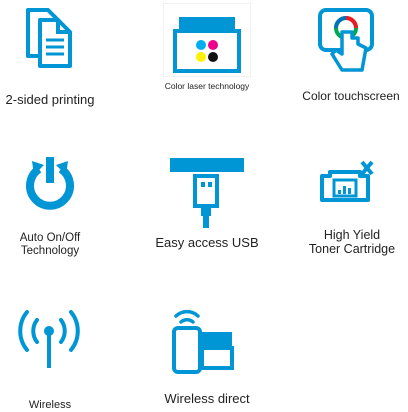 This screenshot has height=412, width=408. I want to click on touchscreen-icon, so click(346, 40).